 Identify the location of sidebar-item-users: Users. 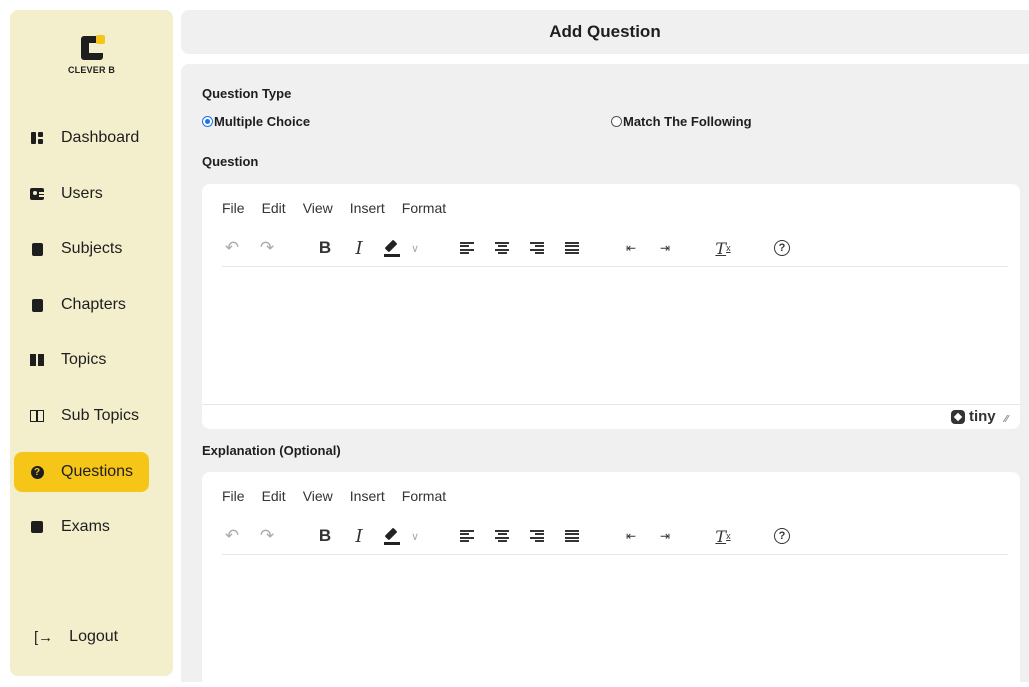
(81, 194).